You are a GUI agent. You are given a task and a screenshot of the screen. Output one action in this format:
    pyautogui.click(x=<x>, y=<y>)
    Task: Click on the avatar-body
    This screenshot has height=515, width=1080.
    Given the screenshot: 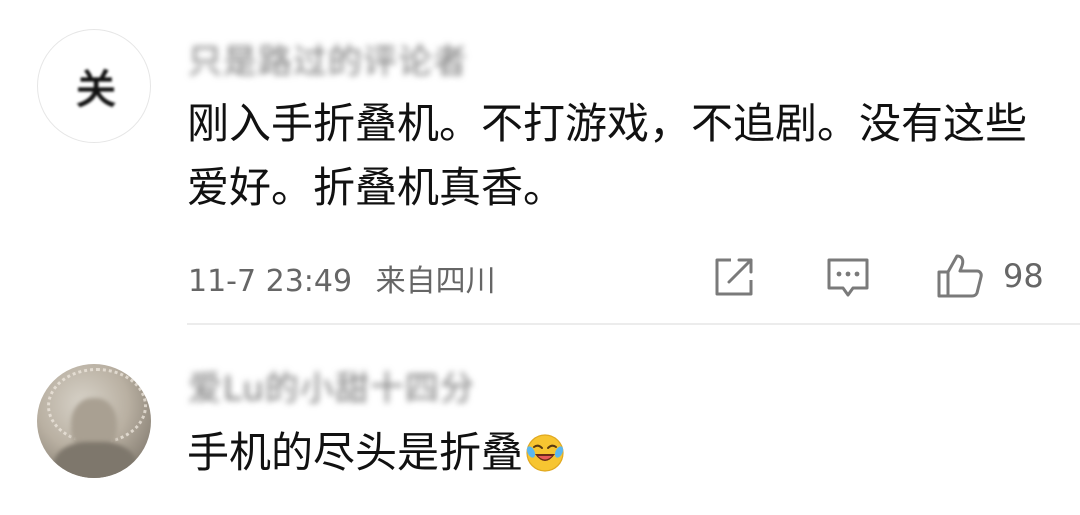 What is the action you would take?
    pyautogui.click(x=95, y=460)
    